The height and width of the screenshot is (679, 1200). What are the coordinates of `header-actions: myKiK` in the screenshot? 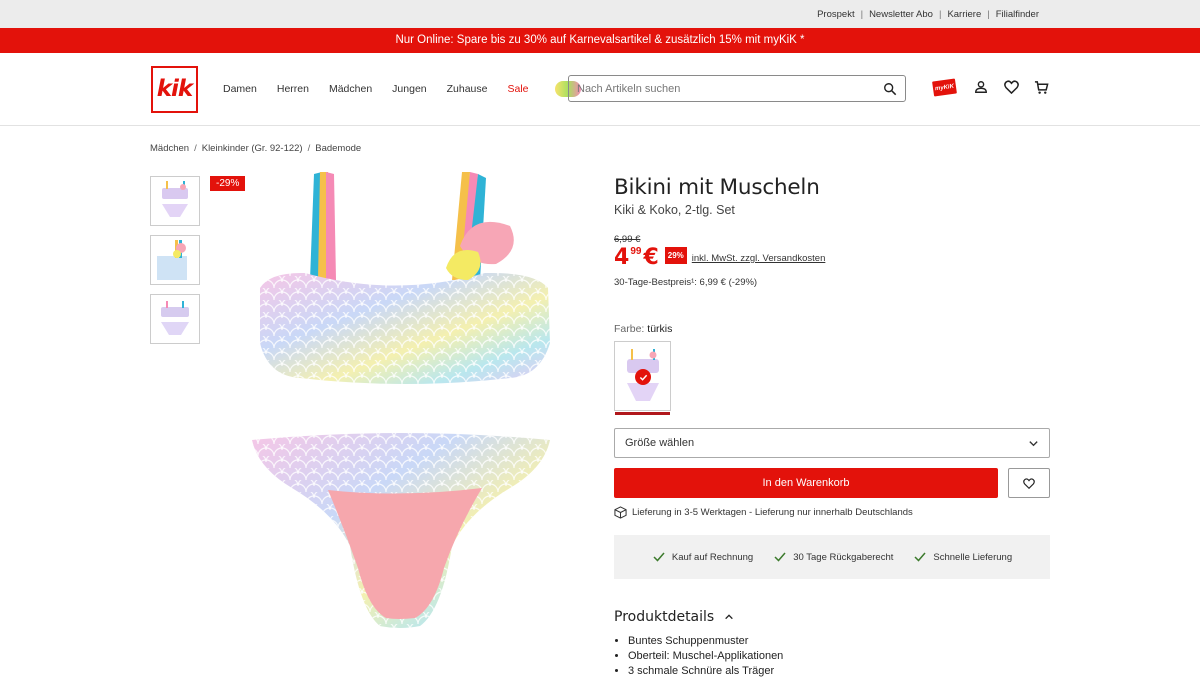 It's located at (997, 87).